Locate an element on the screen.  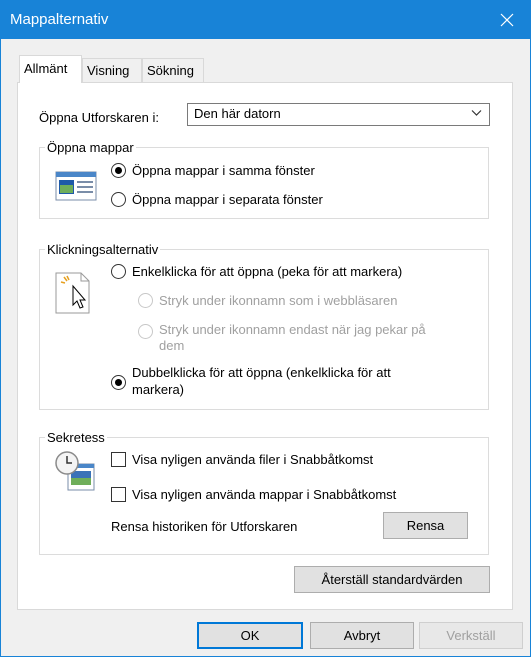
radio-same-window is located at coordinates (118, 170).